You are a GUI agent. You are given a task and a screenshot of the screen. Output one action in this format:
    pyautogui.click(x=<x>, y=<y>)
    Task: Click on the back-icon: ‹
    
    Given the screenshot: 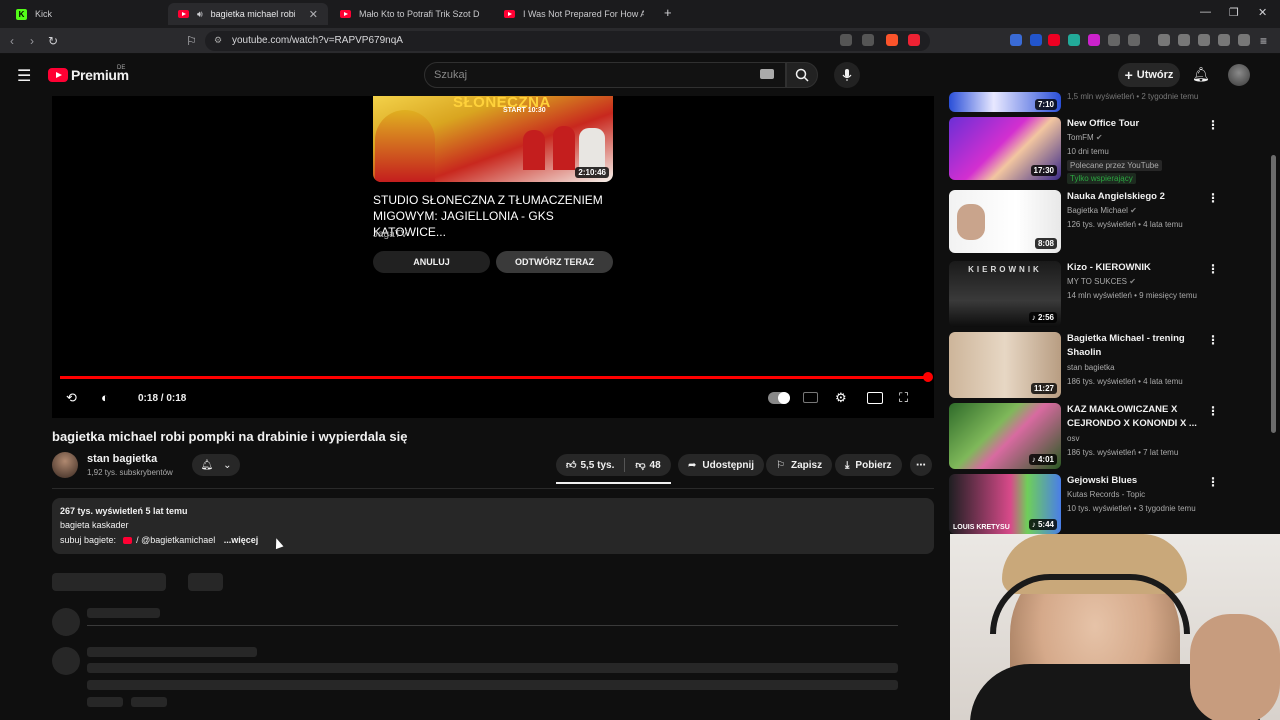 What is the action you would take?
    pyautogui.click(x=12, y=41)
    